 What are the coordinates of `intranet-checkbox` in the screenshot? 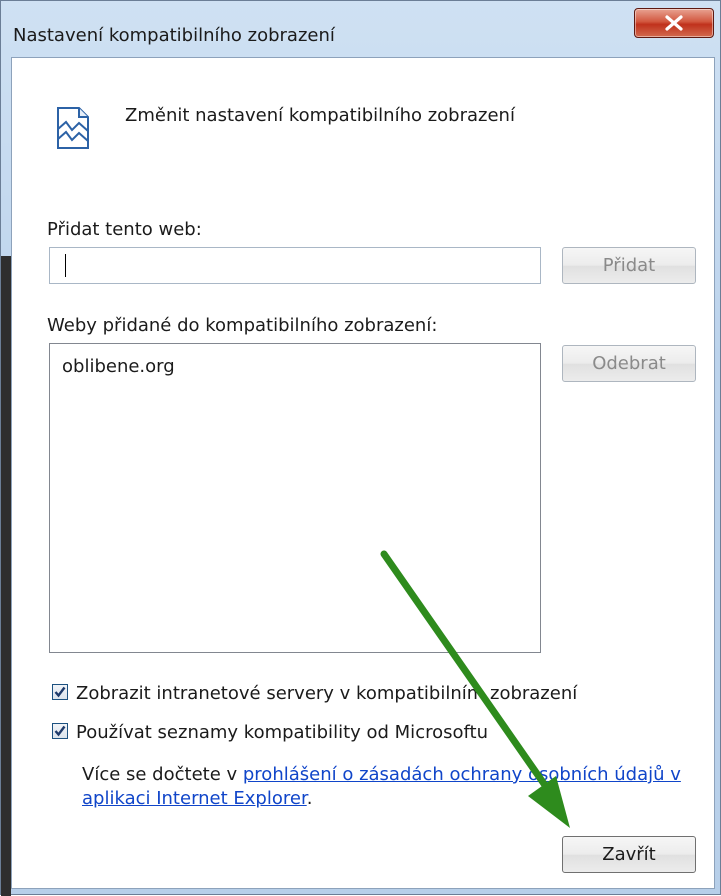 It's located at (60, 692).